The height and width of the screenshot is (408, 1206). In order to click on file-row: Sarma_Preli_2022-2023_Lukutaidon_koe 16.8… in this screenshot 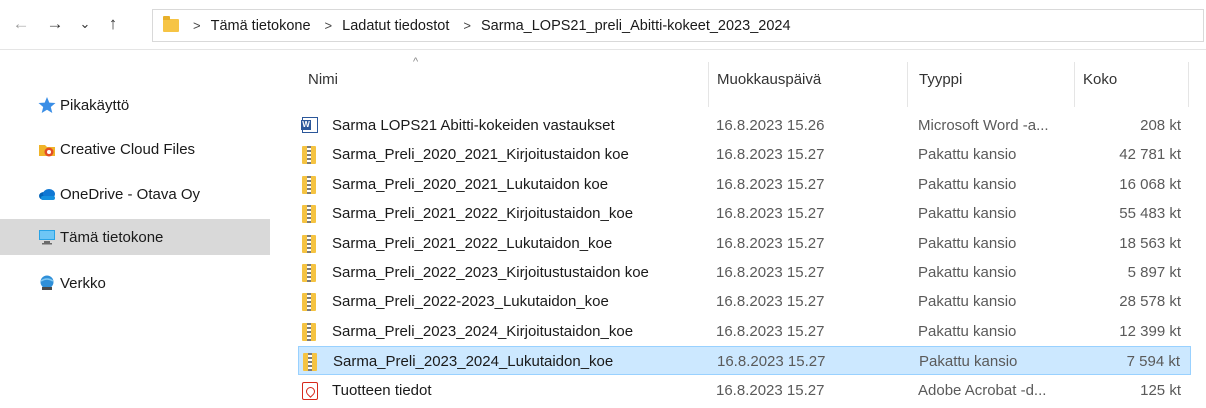, I will do `click(744, 301)`.